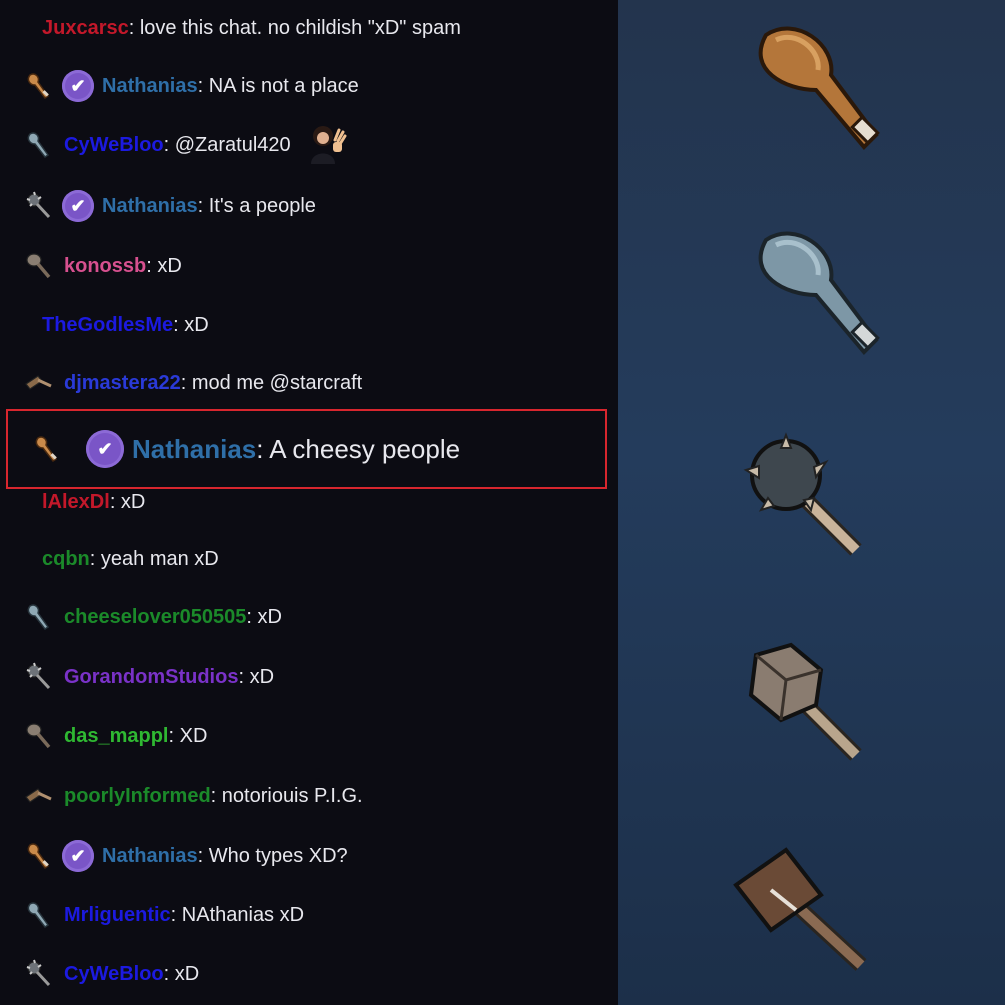 Image resolution: width=1005 pixels, height=1005 pixels. What do you see at coordinates (816, 92) in the screenshot?
I see `wooden-club-icon` at bounding box center [816, 92].